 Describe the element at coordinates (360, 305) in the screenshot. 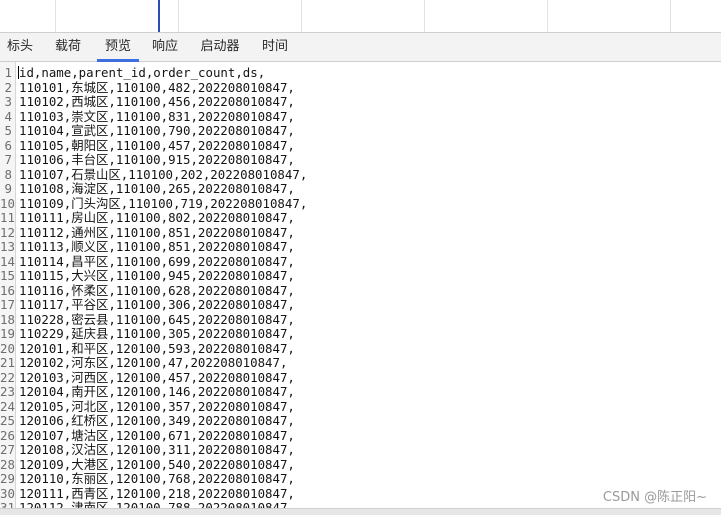

I see `code-line: 17 110117,平谷区,110100,306,202208010847,` at that location.